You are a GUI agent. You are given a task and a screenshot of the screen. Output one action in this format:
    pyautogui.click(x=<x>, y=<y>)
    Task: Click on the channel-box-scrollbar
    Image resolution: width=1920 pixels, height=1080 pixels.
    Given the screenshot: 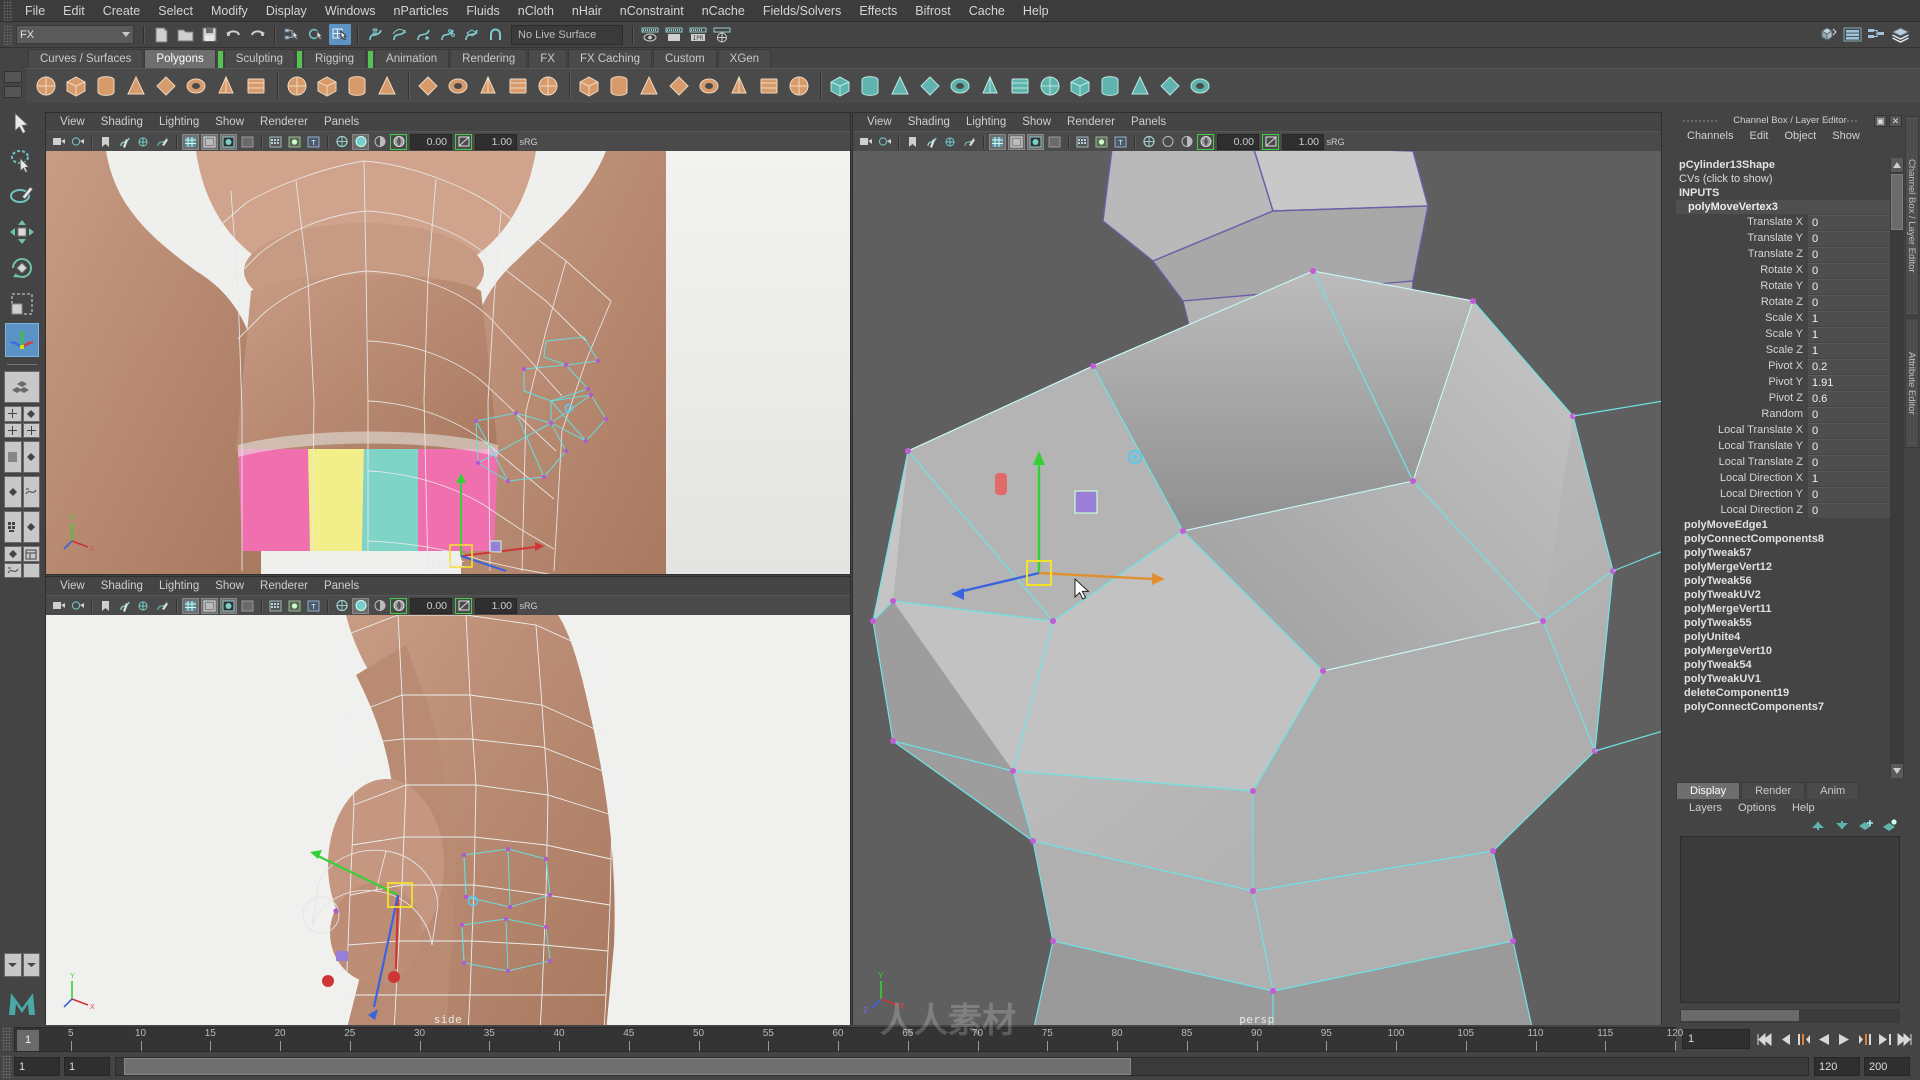 What is the action you would take?
    pyautogui.click(x=1897, y=468)
    